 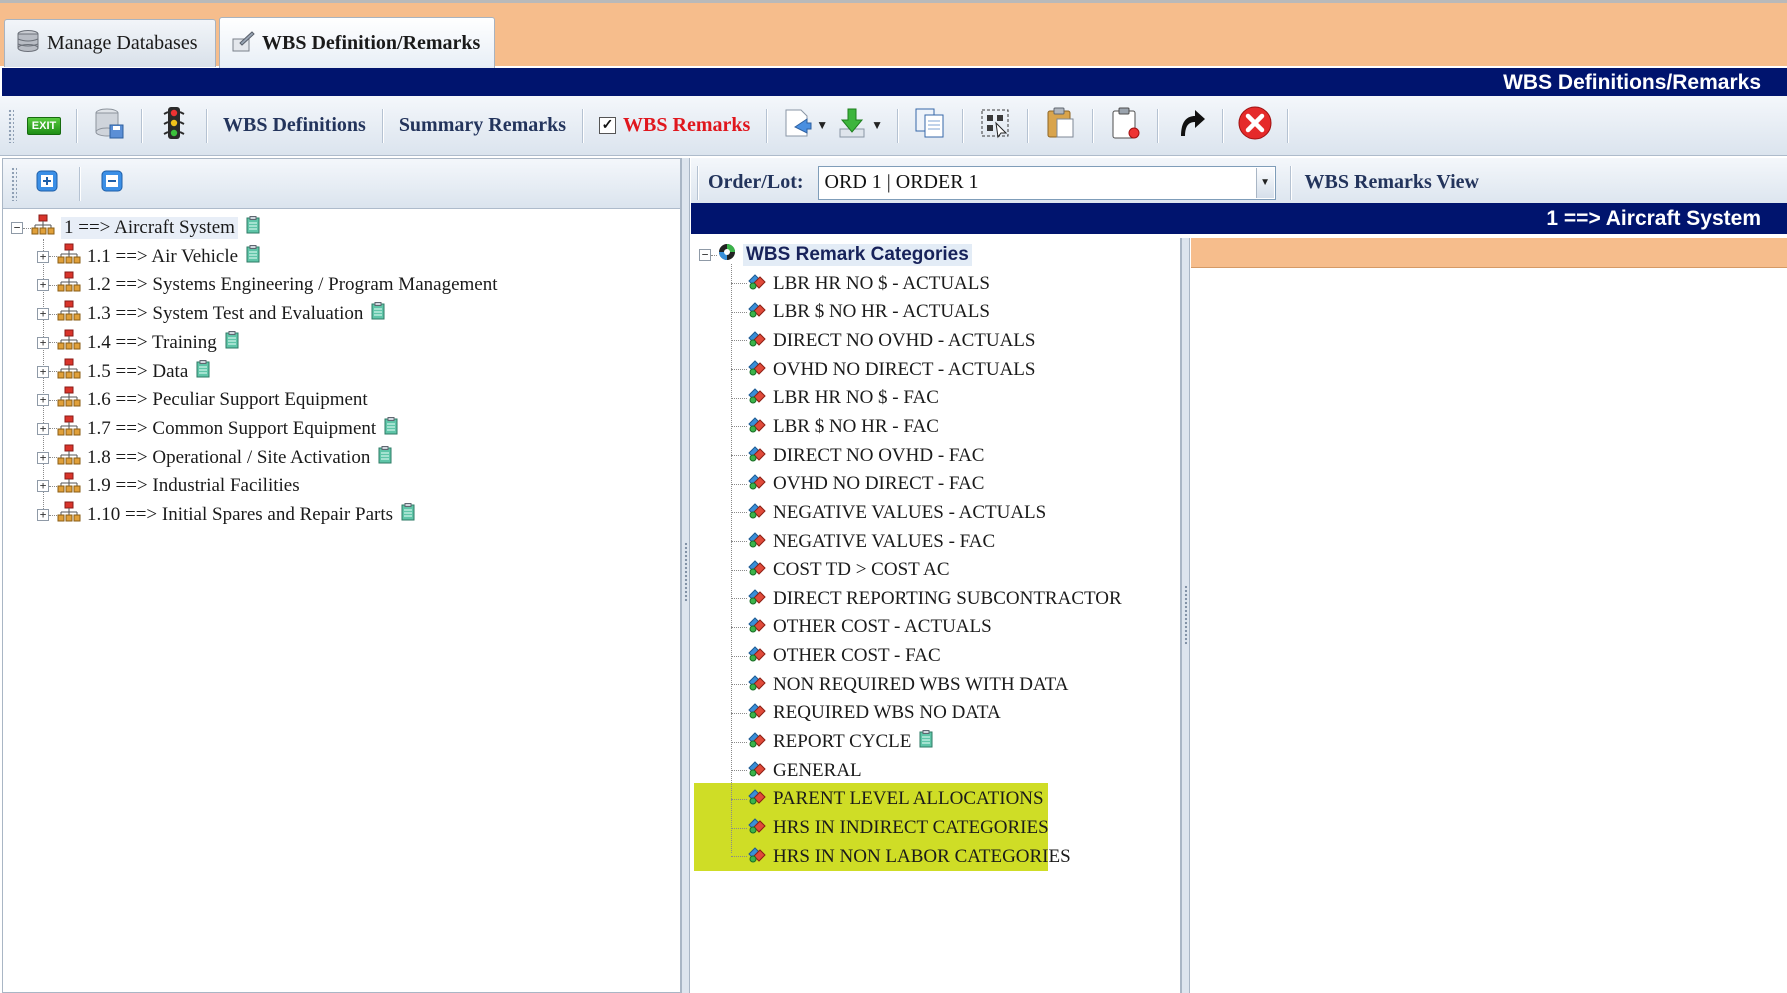 What do you see at coordinates (482, 126) in the screenshot?
I see `summary-remarks-button: Summary Remarks` at bounding box center [482, 126].